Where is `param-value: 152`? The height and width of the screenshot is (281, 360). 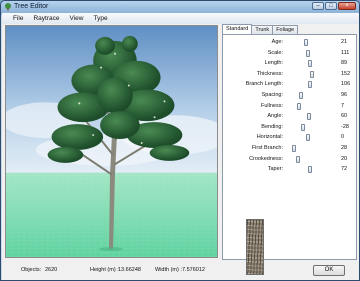
param-value: 152 is located at coordinates (346, 73).